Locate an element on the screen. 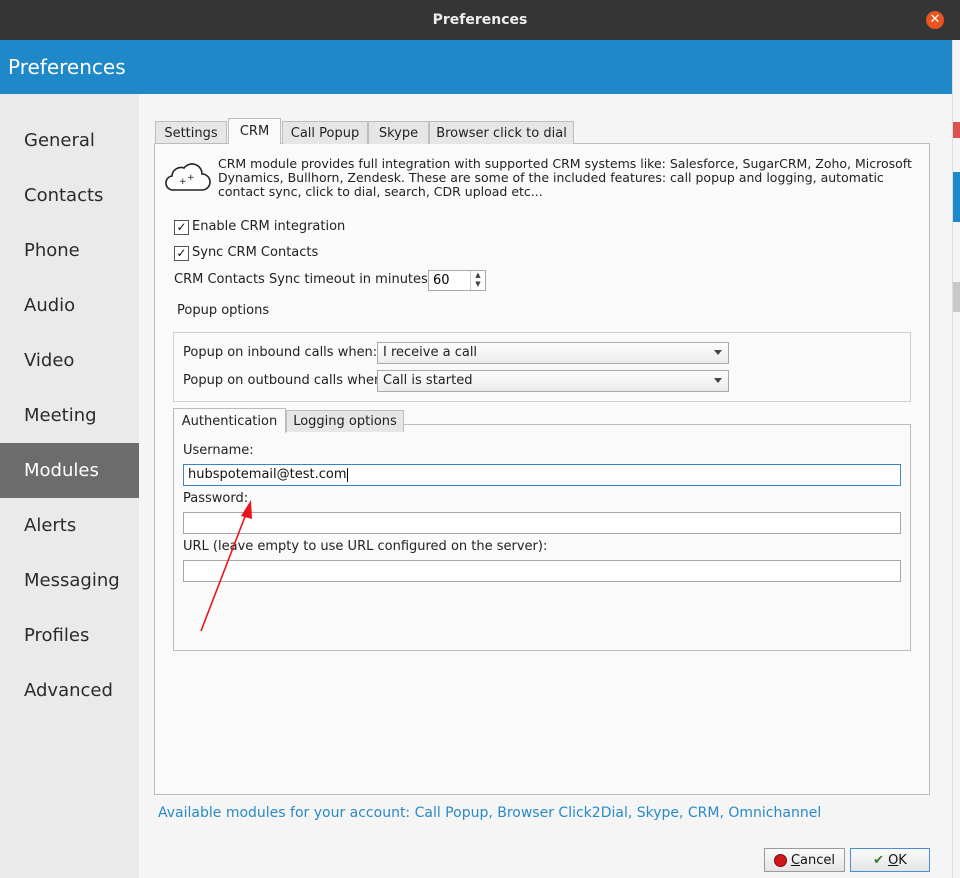 Image resolution: width=960 pixels, height=878 pixels. crm-cloud-icon: + + is located at coordinates (188, 177).